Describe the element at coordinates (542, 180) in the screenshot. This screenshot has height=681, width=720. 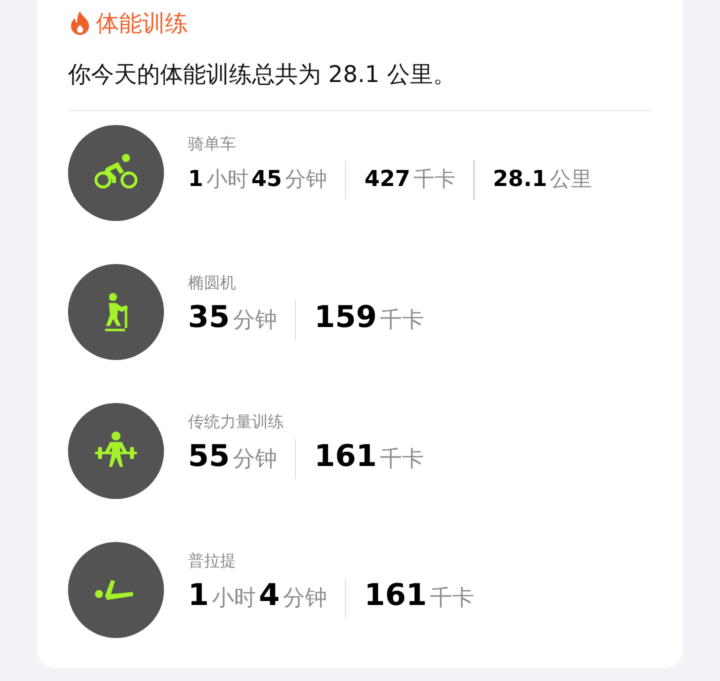
I see `workout-metric: 28.1公里` at that location.